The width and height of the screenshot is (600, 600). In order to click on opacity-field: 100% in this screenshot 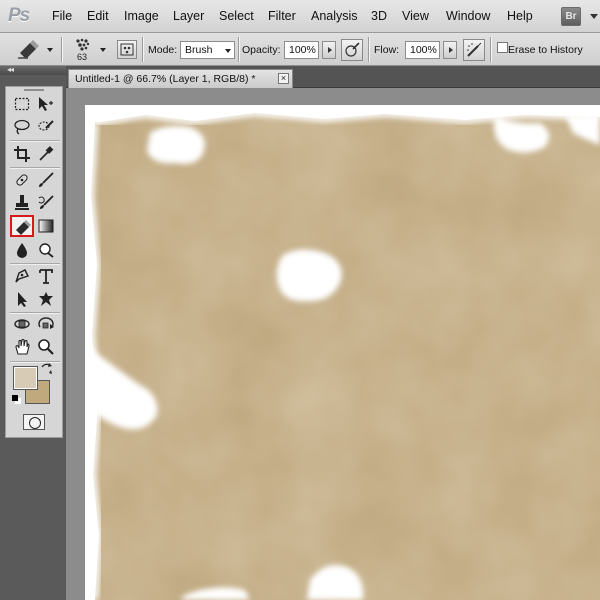, I will do `click(301, 50)`.